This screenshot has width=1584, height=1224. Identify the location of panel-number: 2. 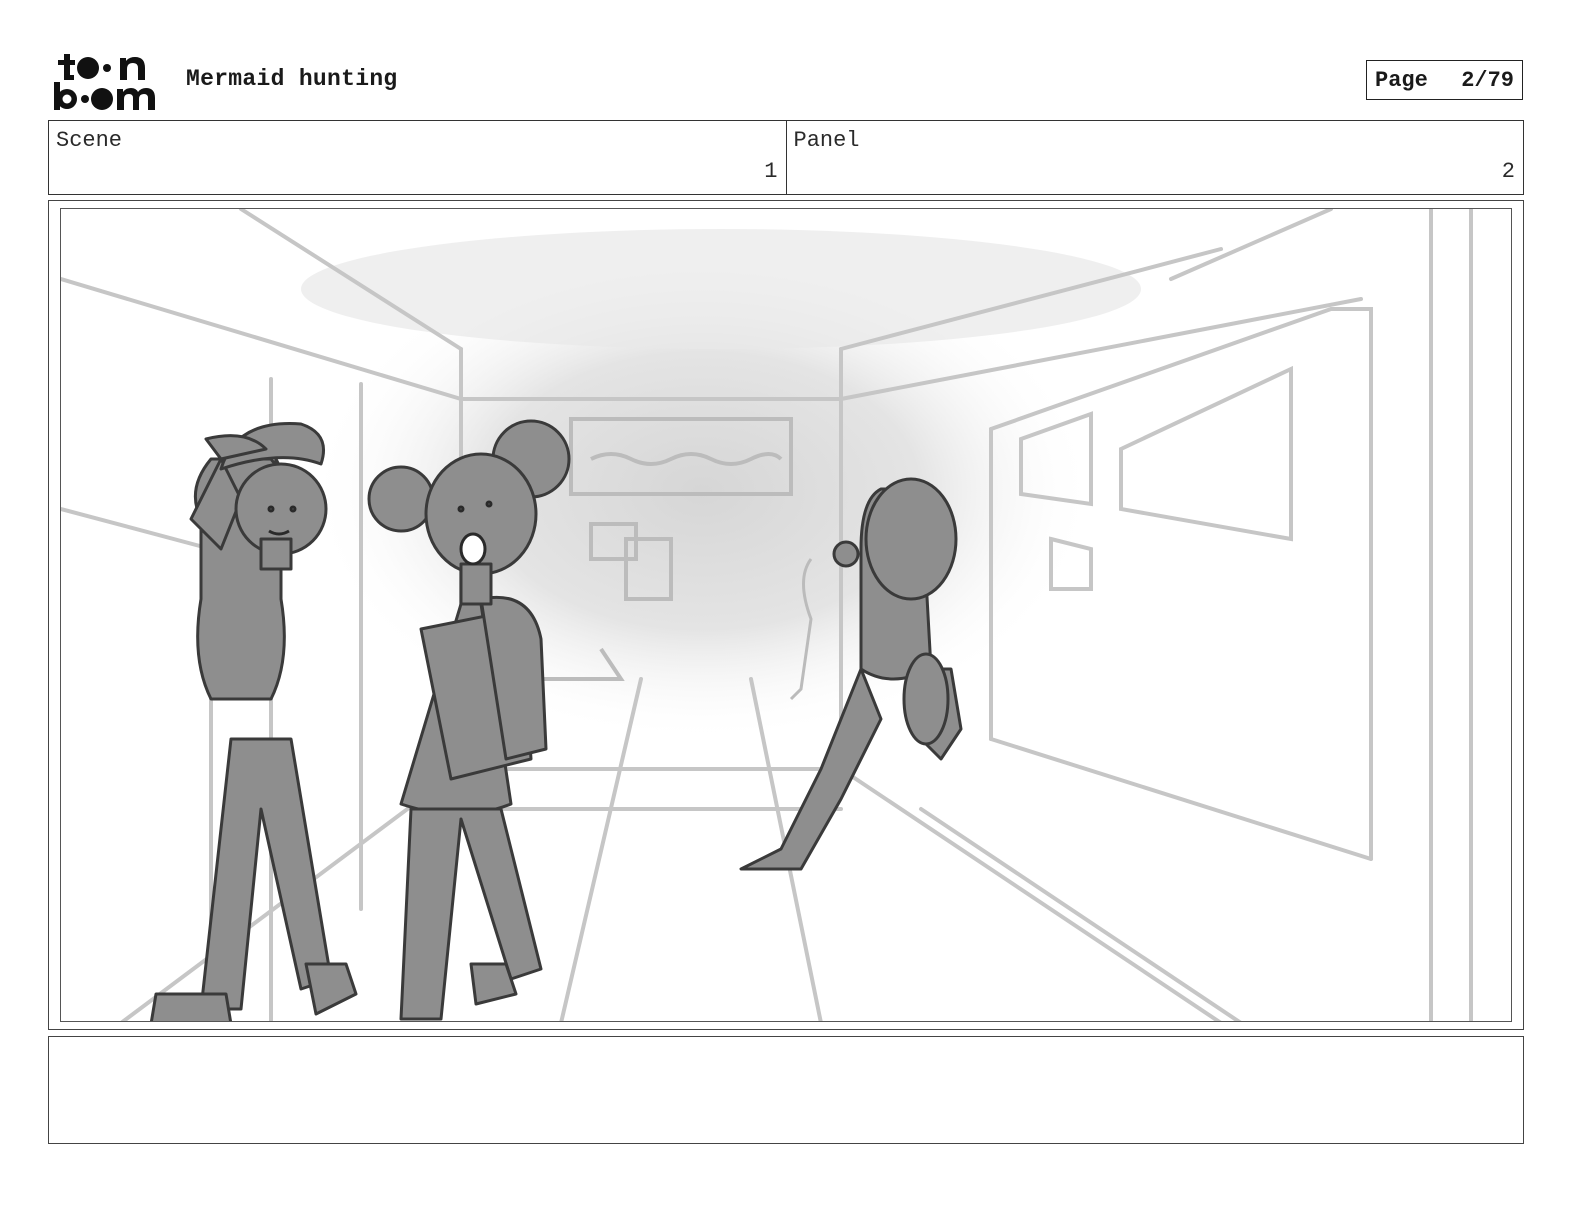
(1508, 171).